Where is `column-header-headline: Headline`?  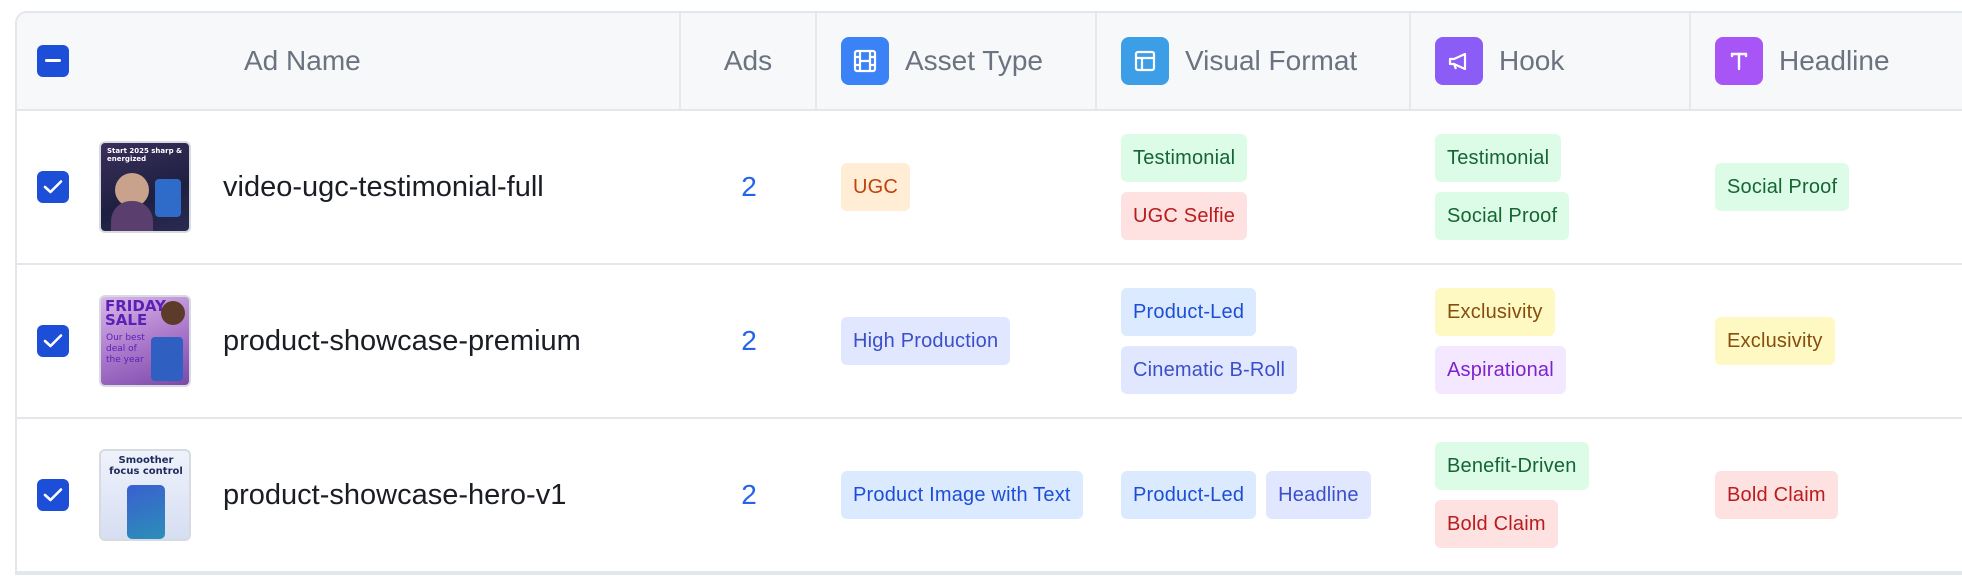
column-header-headline: Headline is located at coordinates (1826, 61).